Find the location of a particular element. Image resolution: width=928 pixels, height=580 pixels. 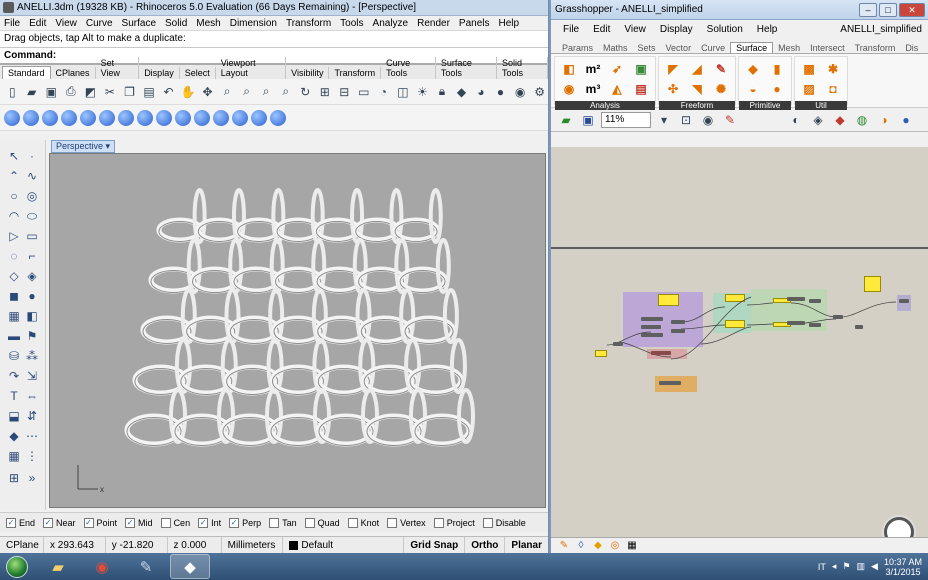

gh-menu-edit: Edit is located at coordinates (601, 29).